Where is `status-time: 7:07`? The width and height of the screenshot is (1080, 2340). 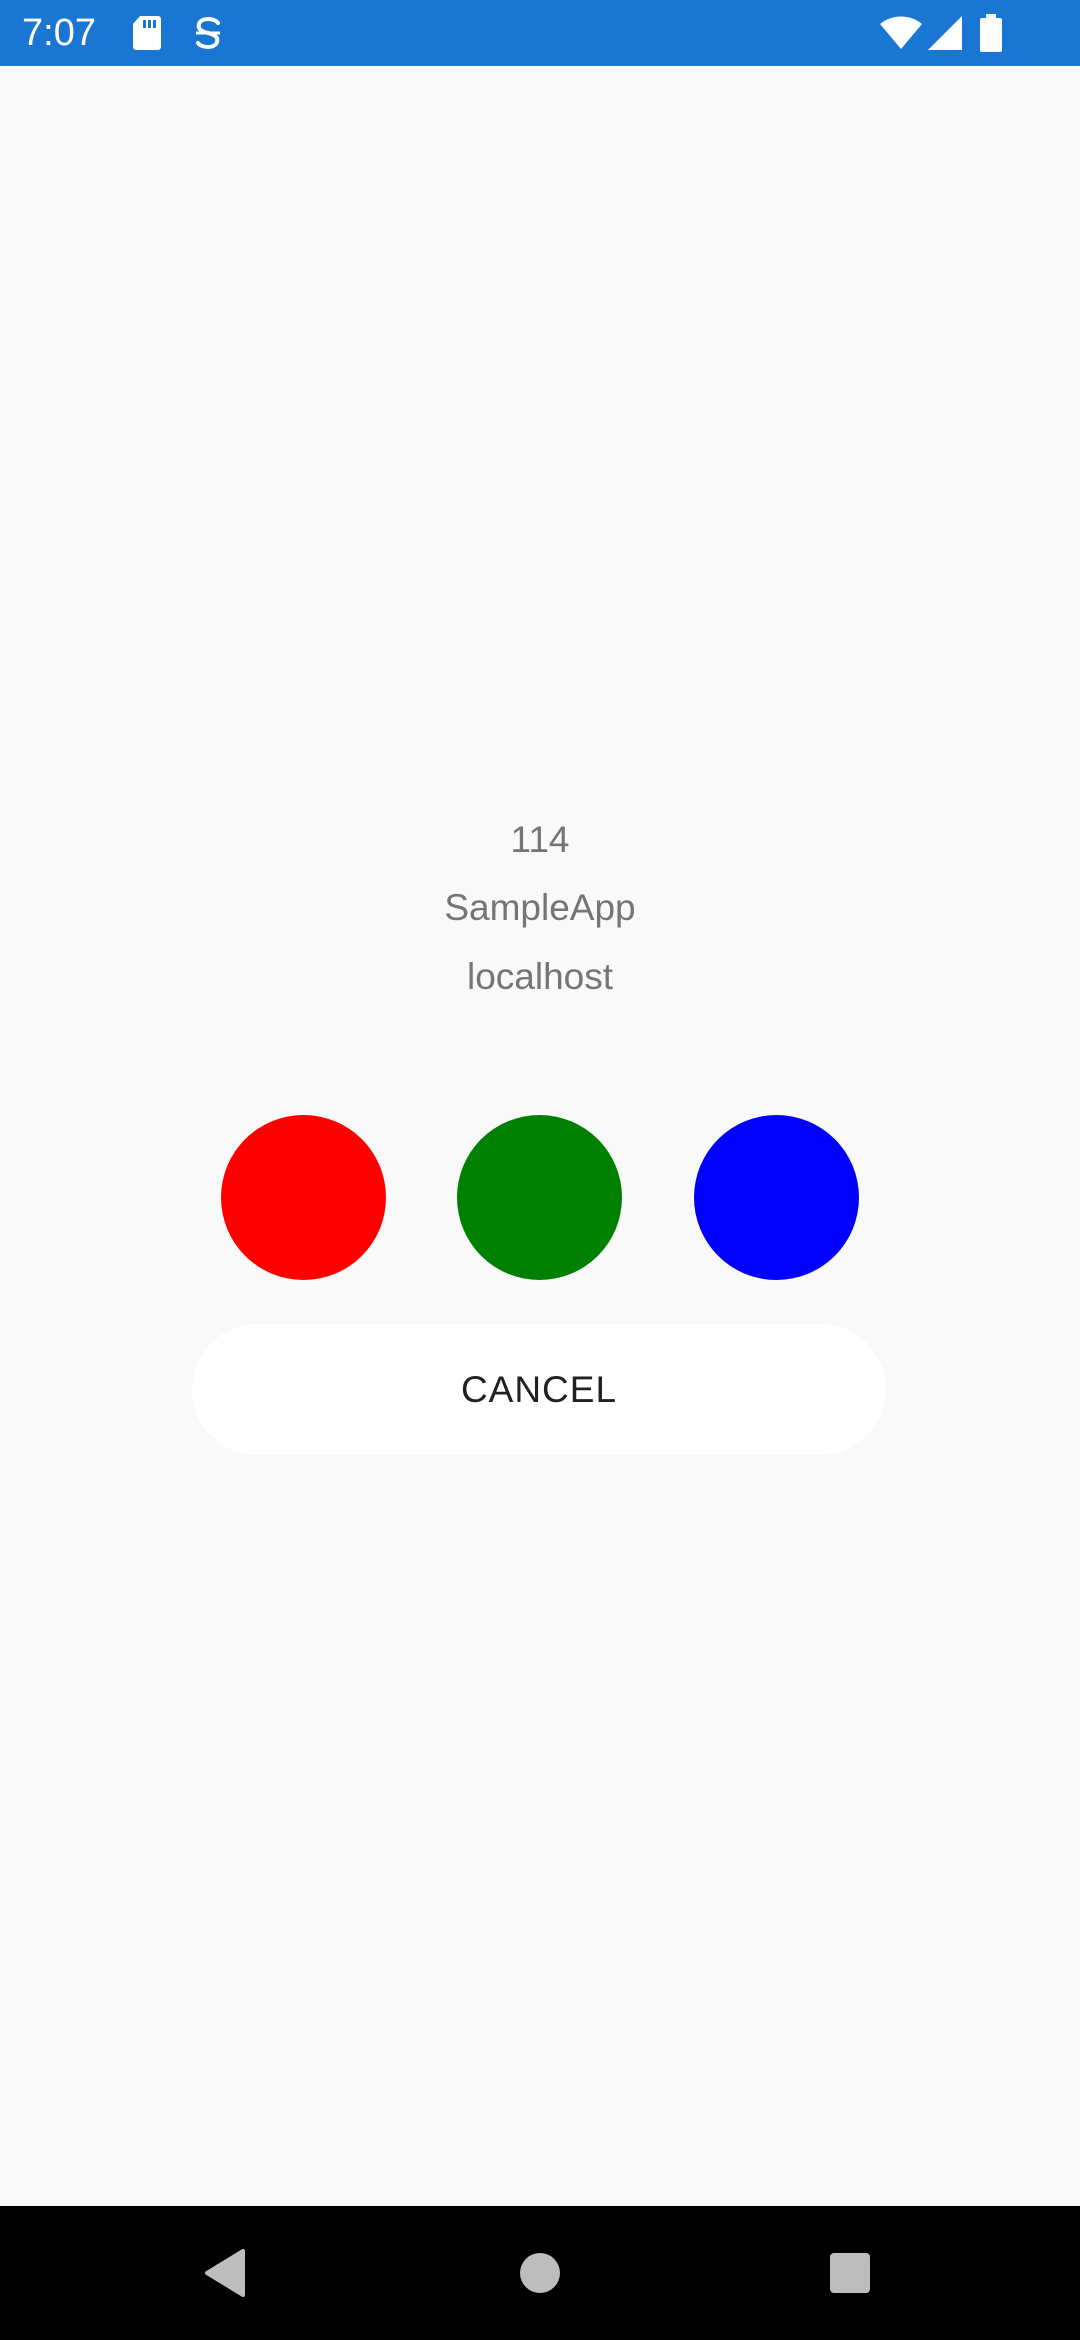 status-time: 7:07 is located at coordinates (59, 33).